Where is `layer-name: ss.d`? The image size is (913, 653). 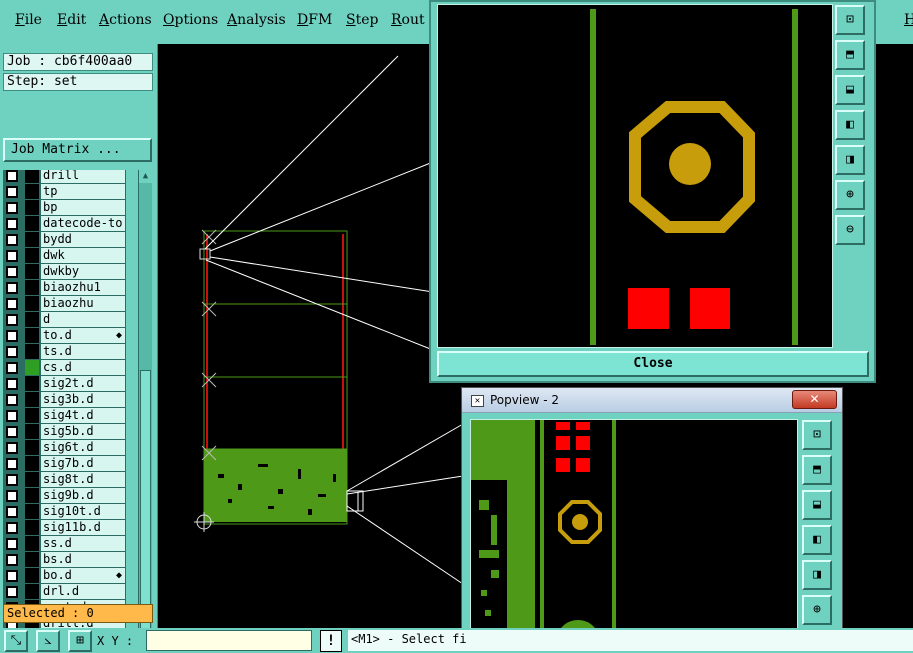 layer-name: ss.d is located at coordinates (83, 543).